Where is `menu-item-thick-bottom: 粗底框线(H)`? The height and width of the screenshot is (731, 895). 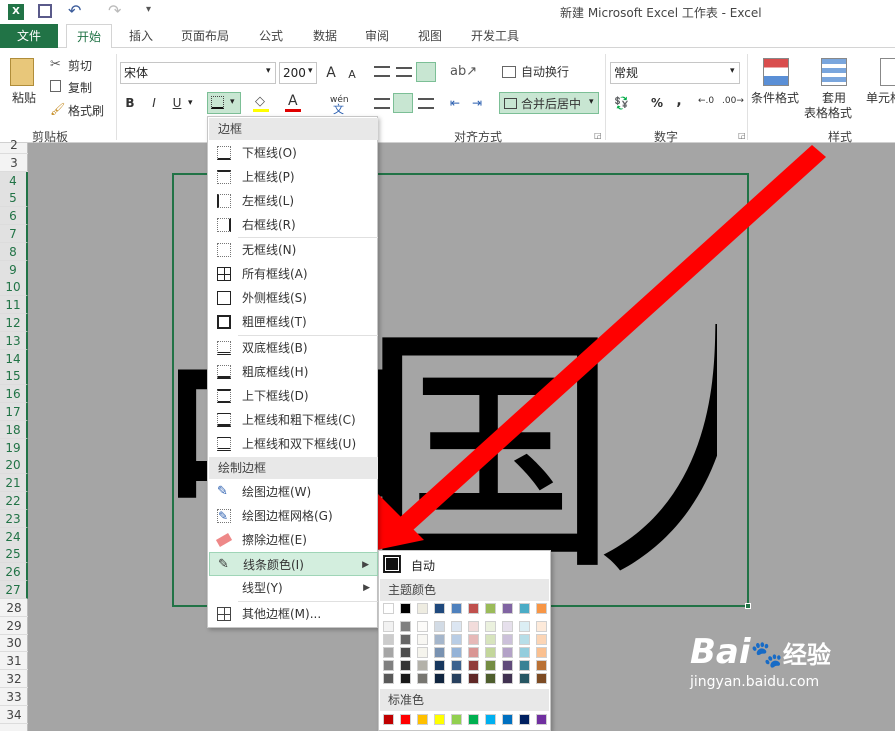 menu-item-thick-bottom: 粗底框线(H) is located at coordinates (293, 372).